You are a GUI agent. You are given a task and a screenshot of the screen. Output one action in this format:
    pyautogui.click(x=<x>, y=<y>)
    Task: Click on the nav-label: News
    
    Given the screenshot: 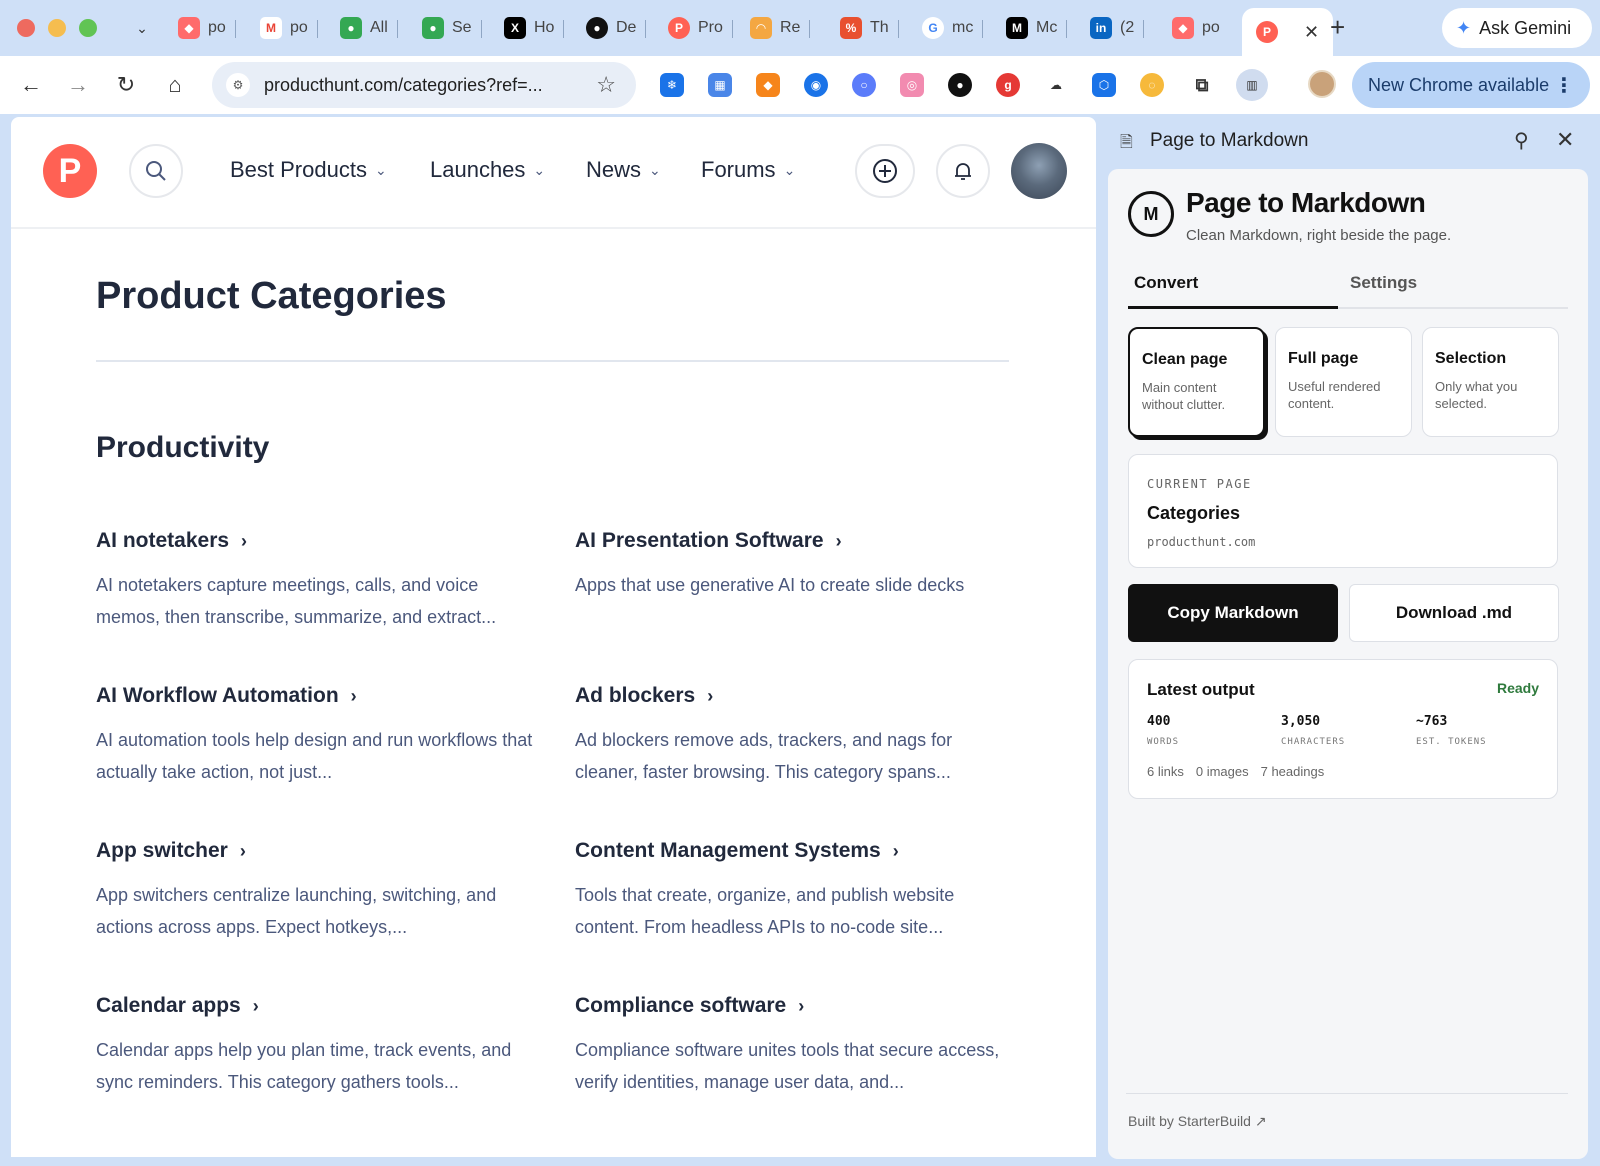 What is the action you would take?
    pyautogui.click(x=614, y=169)
    